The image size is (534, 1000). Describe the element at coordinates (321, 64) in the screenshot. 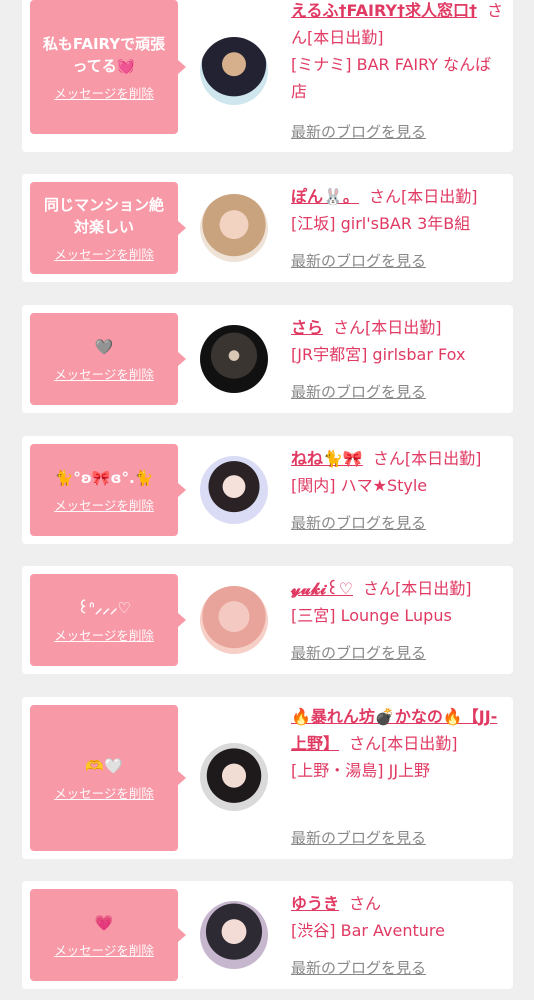

I see `shop-area: [ミナミ]` at that location.